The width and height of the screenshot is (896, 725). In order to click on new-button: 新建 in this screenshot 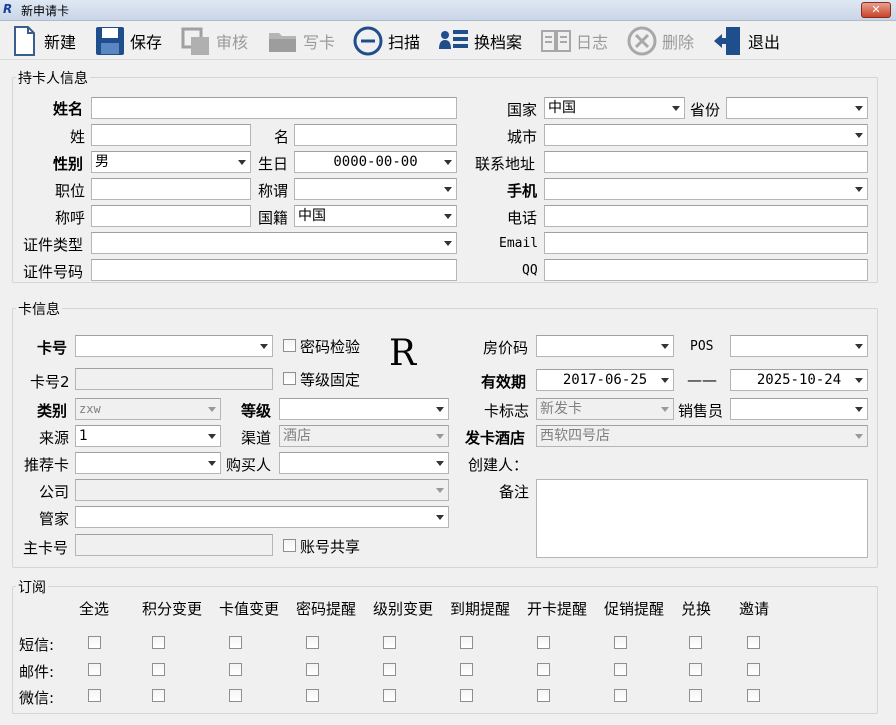, I will do `click(42, 41)`.